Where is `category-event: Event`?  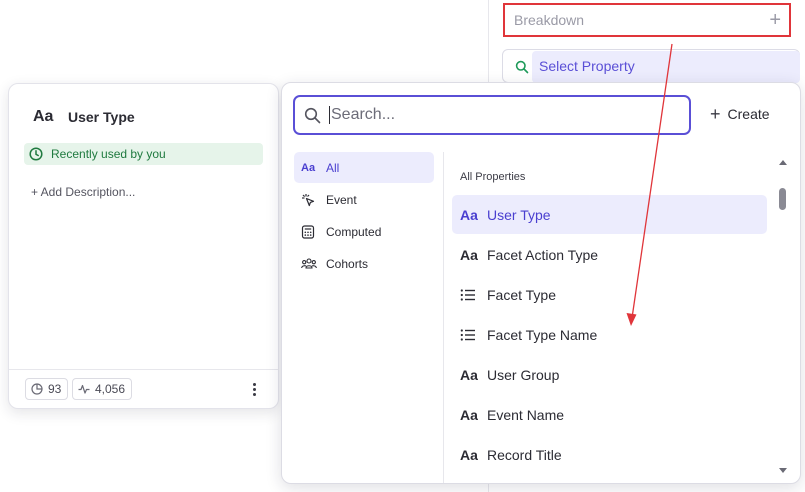
category-event: Event is located at coordinates (364, 199).